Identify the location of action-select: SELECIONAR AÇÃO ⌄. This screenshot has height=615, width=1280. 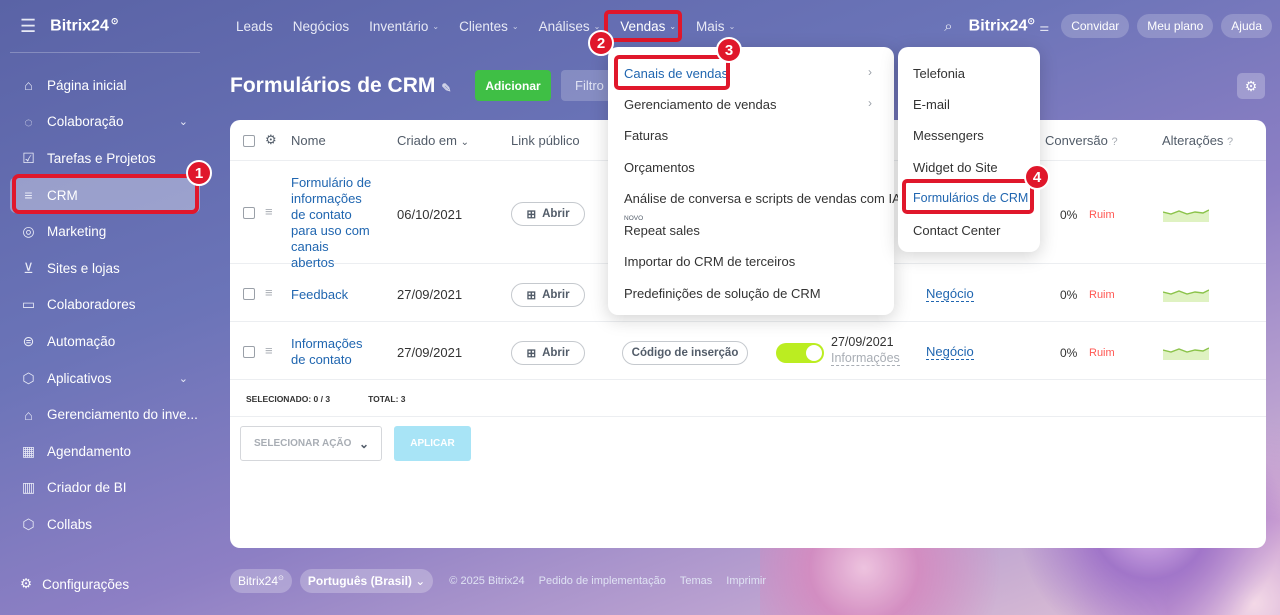
(311, 443).